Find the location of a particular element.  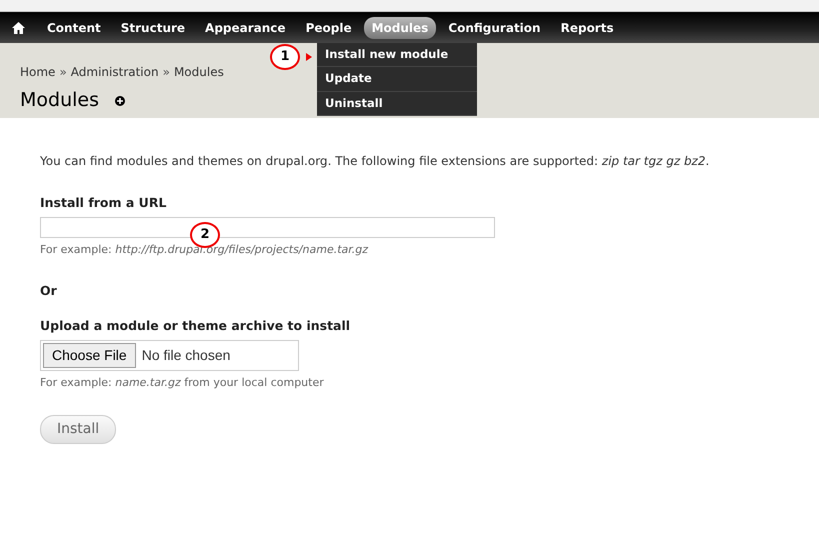

pointer-arrow-icon is located at coordinates (309, 57).